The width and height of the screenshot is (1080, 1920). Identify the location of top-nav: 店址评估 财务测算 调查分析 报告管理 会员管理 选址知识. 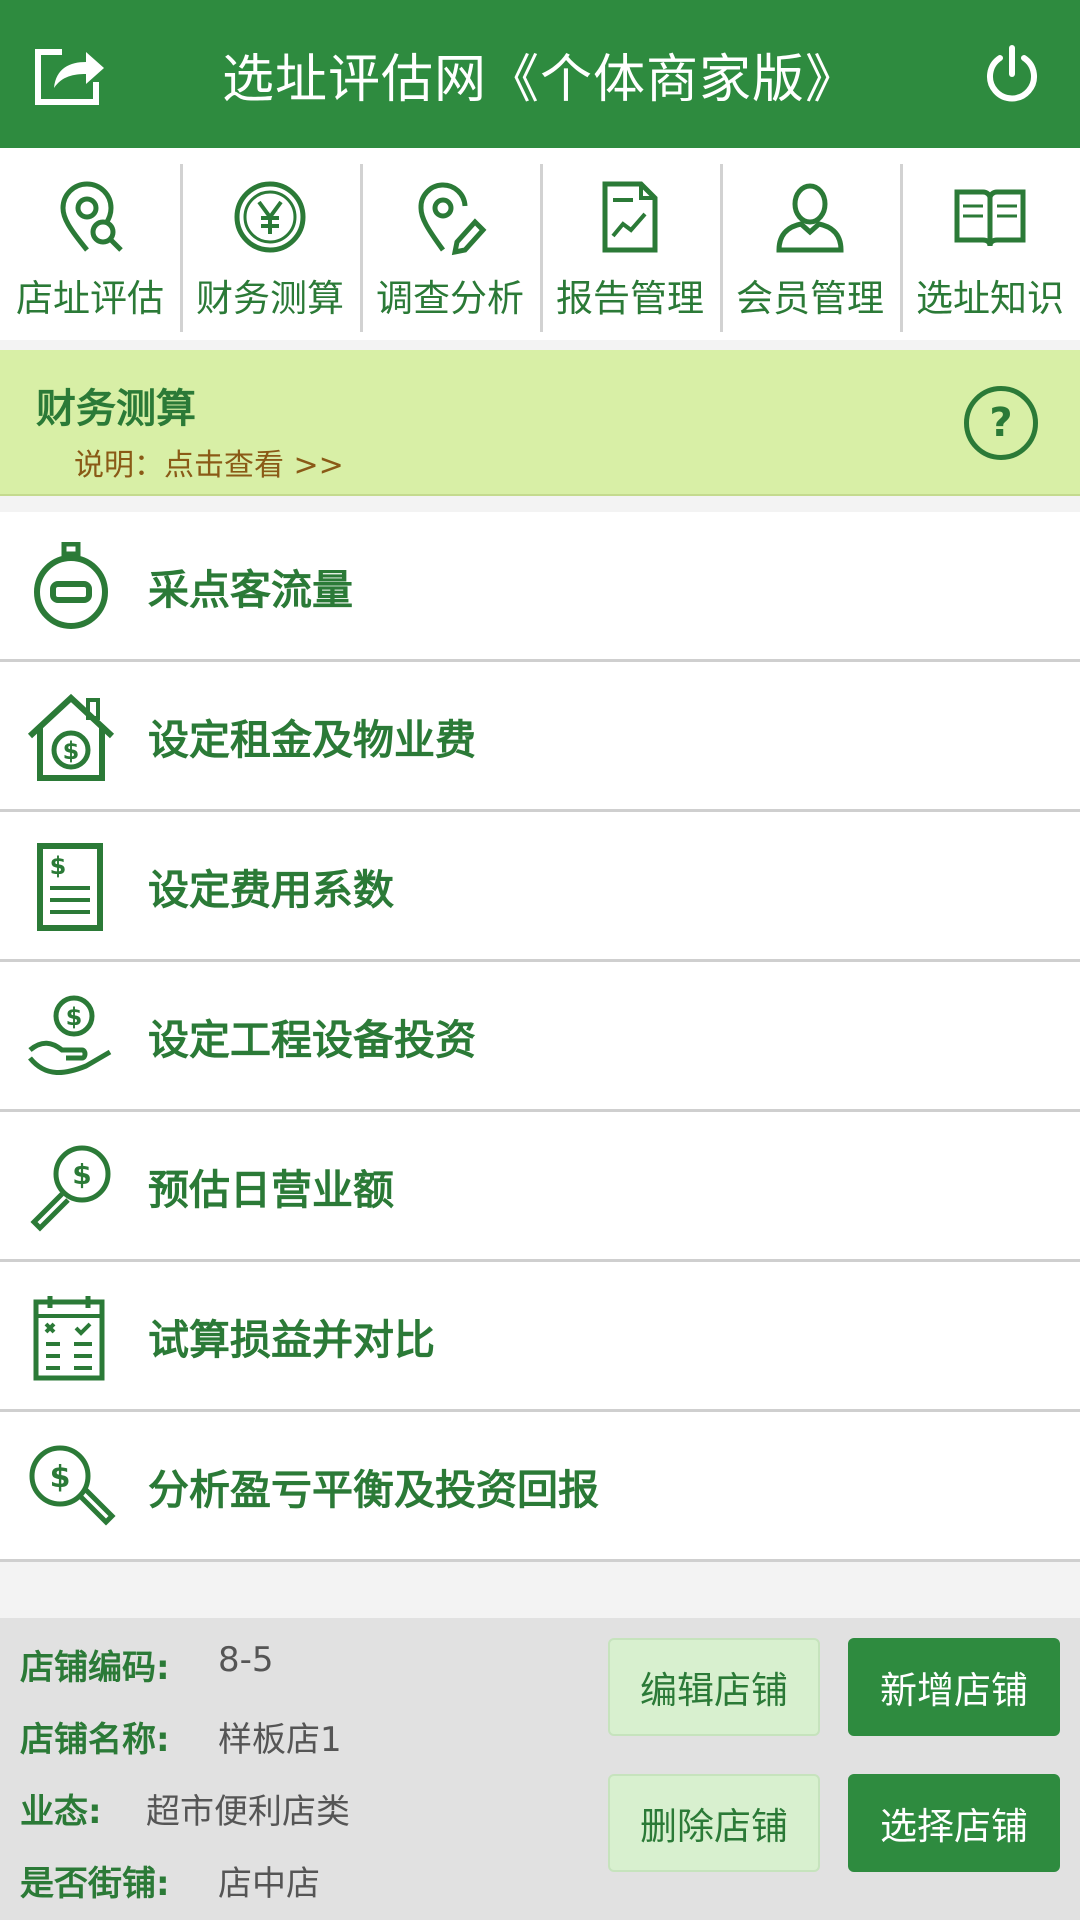
(540, 244).